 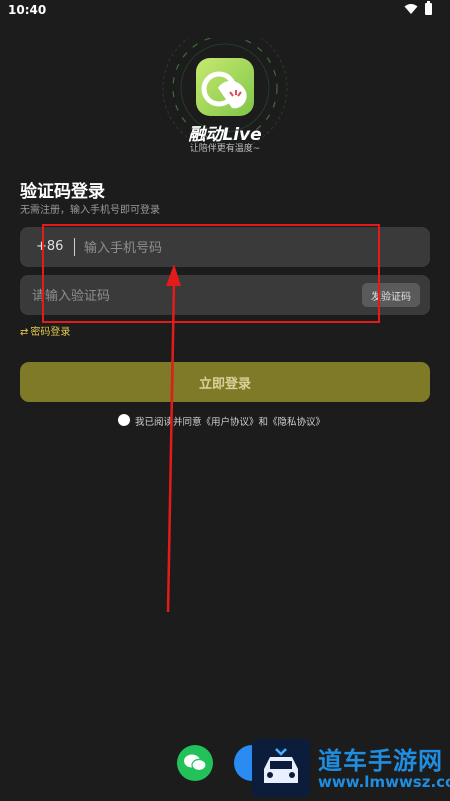 I want to click on wechat-glyph, so click(x=195, y=763).